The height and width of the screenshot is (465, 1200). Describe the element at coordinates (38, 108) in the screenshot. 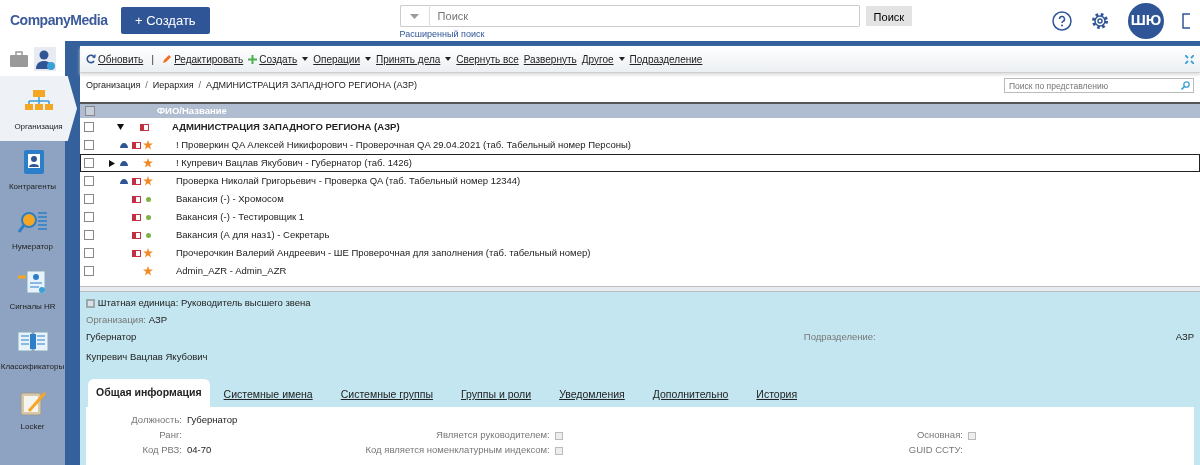

I see `sidebar-item: Организация` at that location.